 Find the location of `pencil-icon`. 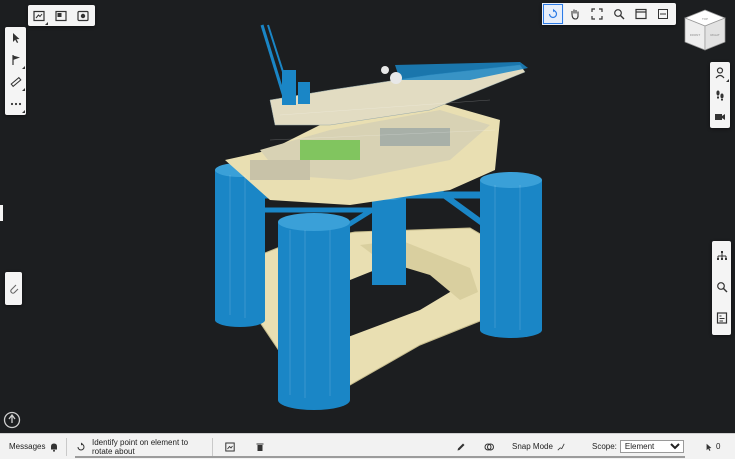

pencil-icon is located at coordinates (461, 446).